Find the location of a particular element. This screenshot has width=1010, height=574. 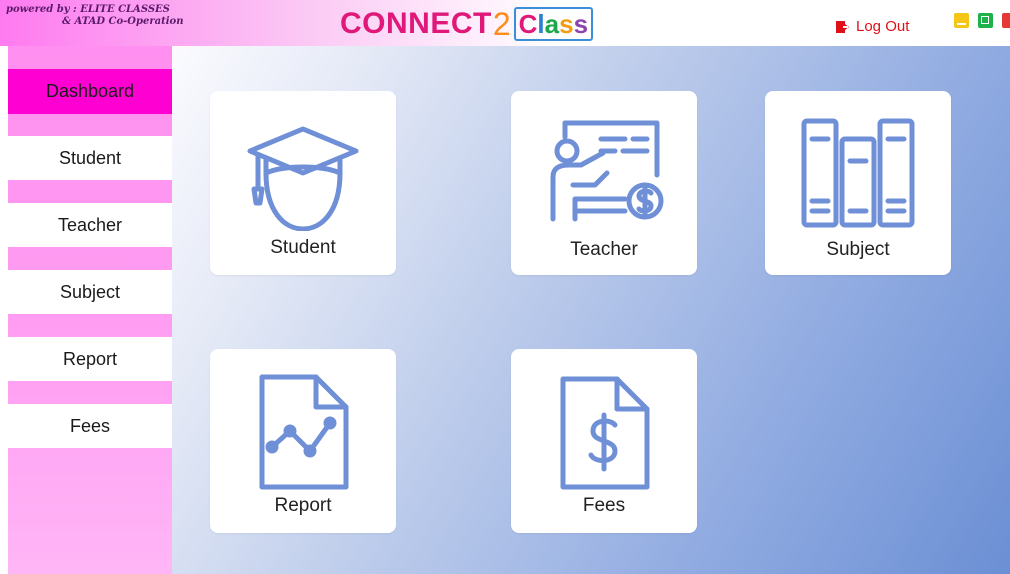

logo-two-text: 2 is located at coordinates (501, 23).